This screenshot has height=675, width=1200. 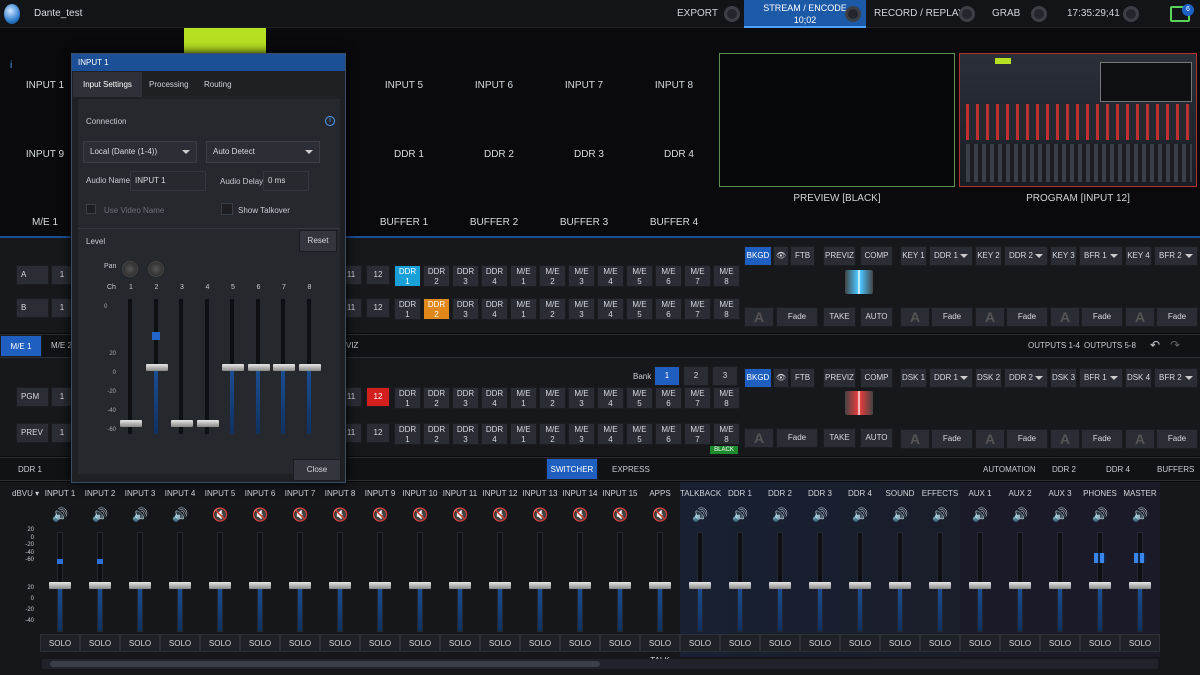 I want to click on input-label: INPUT 8, so click(x=674, y=85).